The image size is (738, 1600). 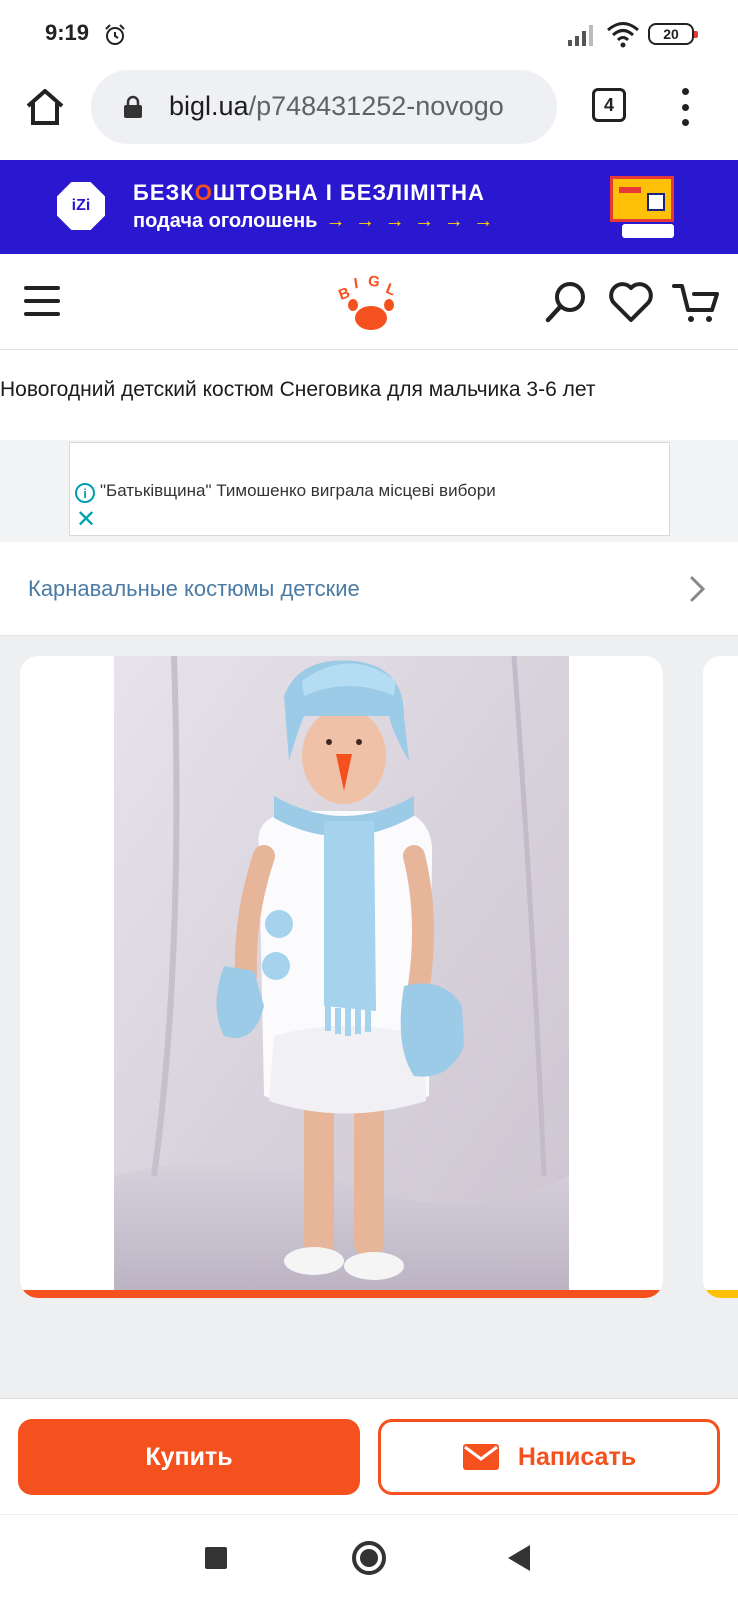 I want to click on battery-icon: 20, so click(x=673, y=34).